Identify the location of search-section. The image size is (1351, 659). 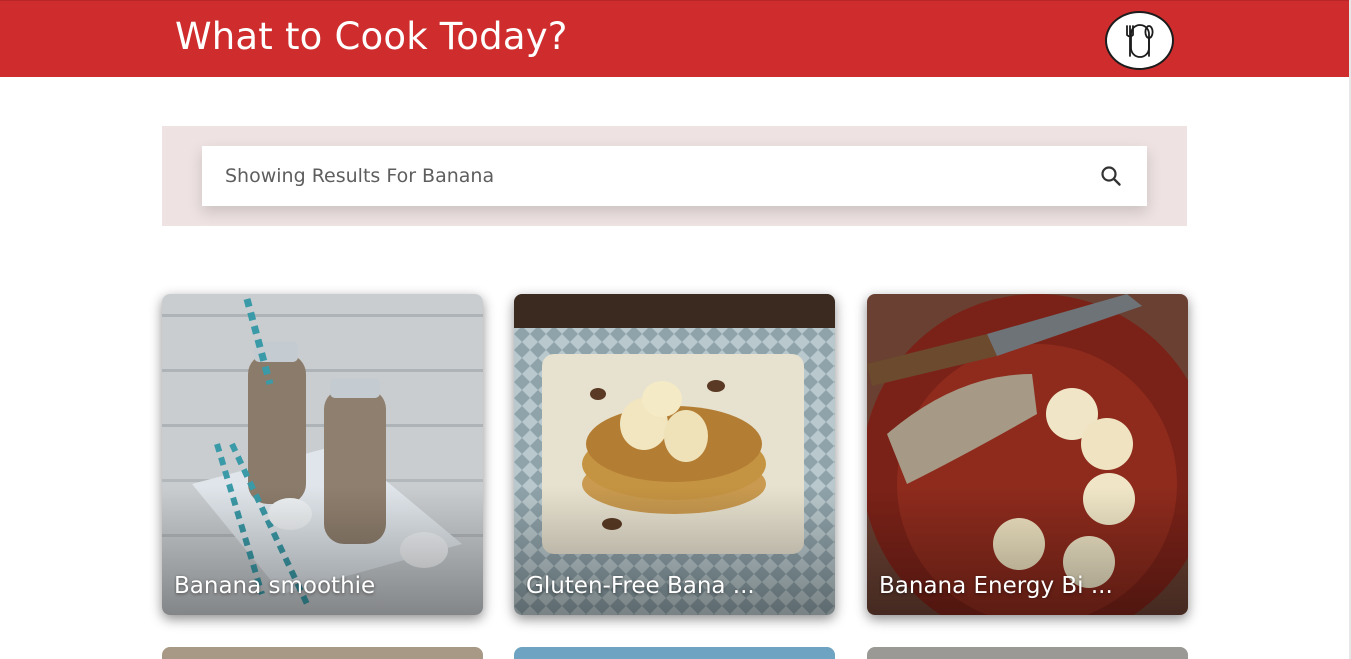
(674, 176).